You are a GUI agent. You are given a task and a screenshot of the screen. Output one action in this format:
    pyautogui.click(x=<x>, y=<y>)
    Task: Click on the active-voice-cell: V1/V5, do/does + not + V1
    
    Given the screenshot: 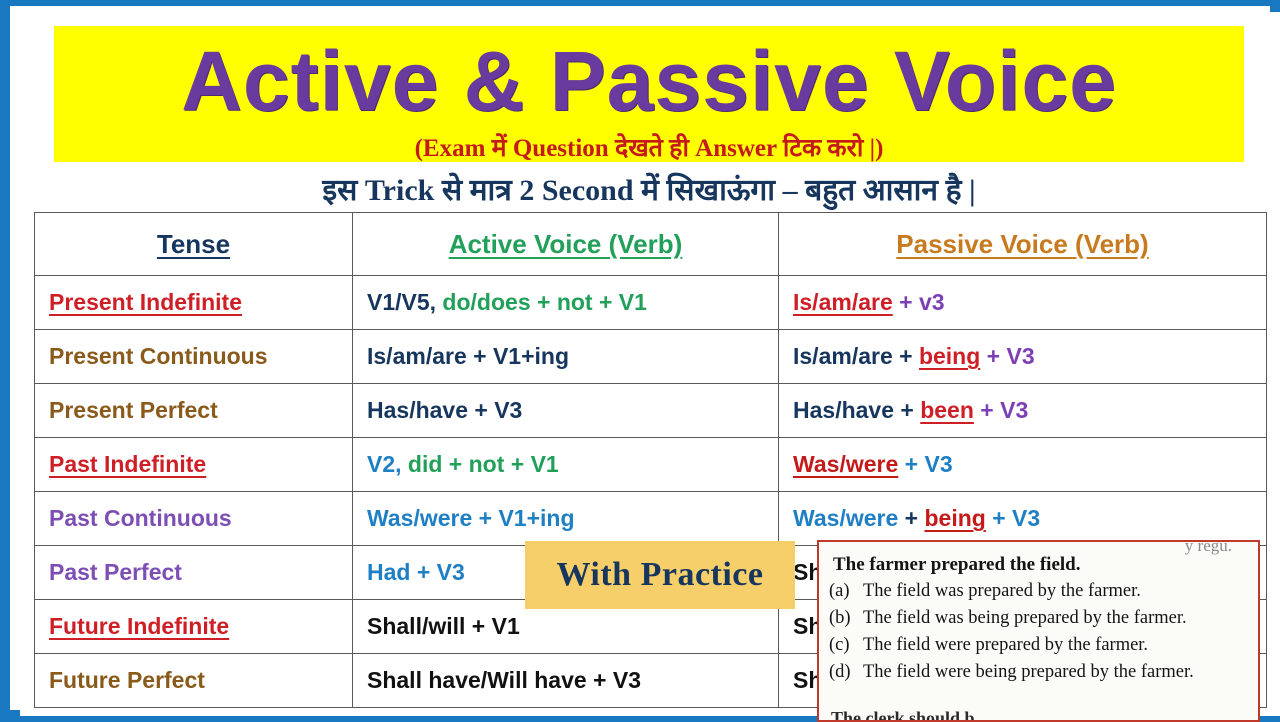 What is the action you would take?
    pyautogui.click(x=565, y=302)
    